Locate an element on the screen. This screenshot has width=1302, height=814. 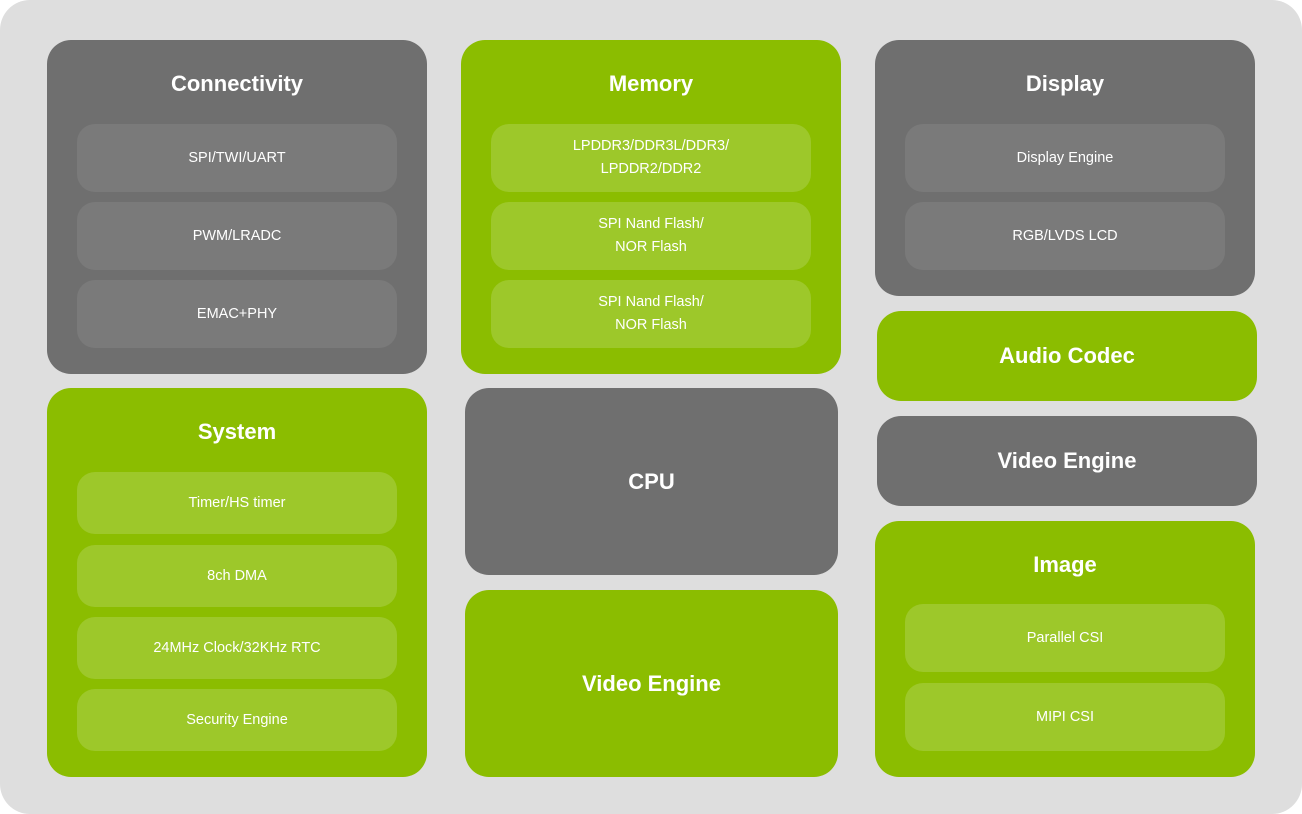
image-block: Image Parallel CSI MIPI CSI is located at coordinates (1065, 649).